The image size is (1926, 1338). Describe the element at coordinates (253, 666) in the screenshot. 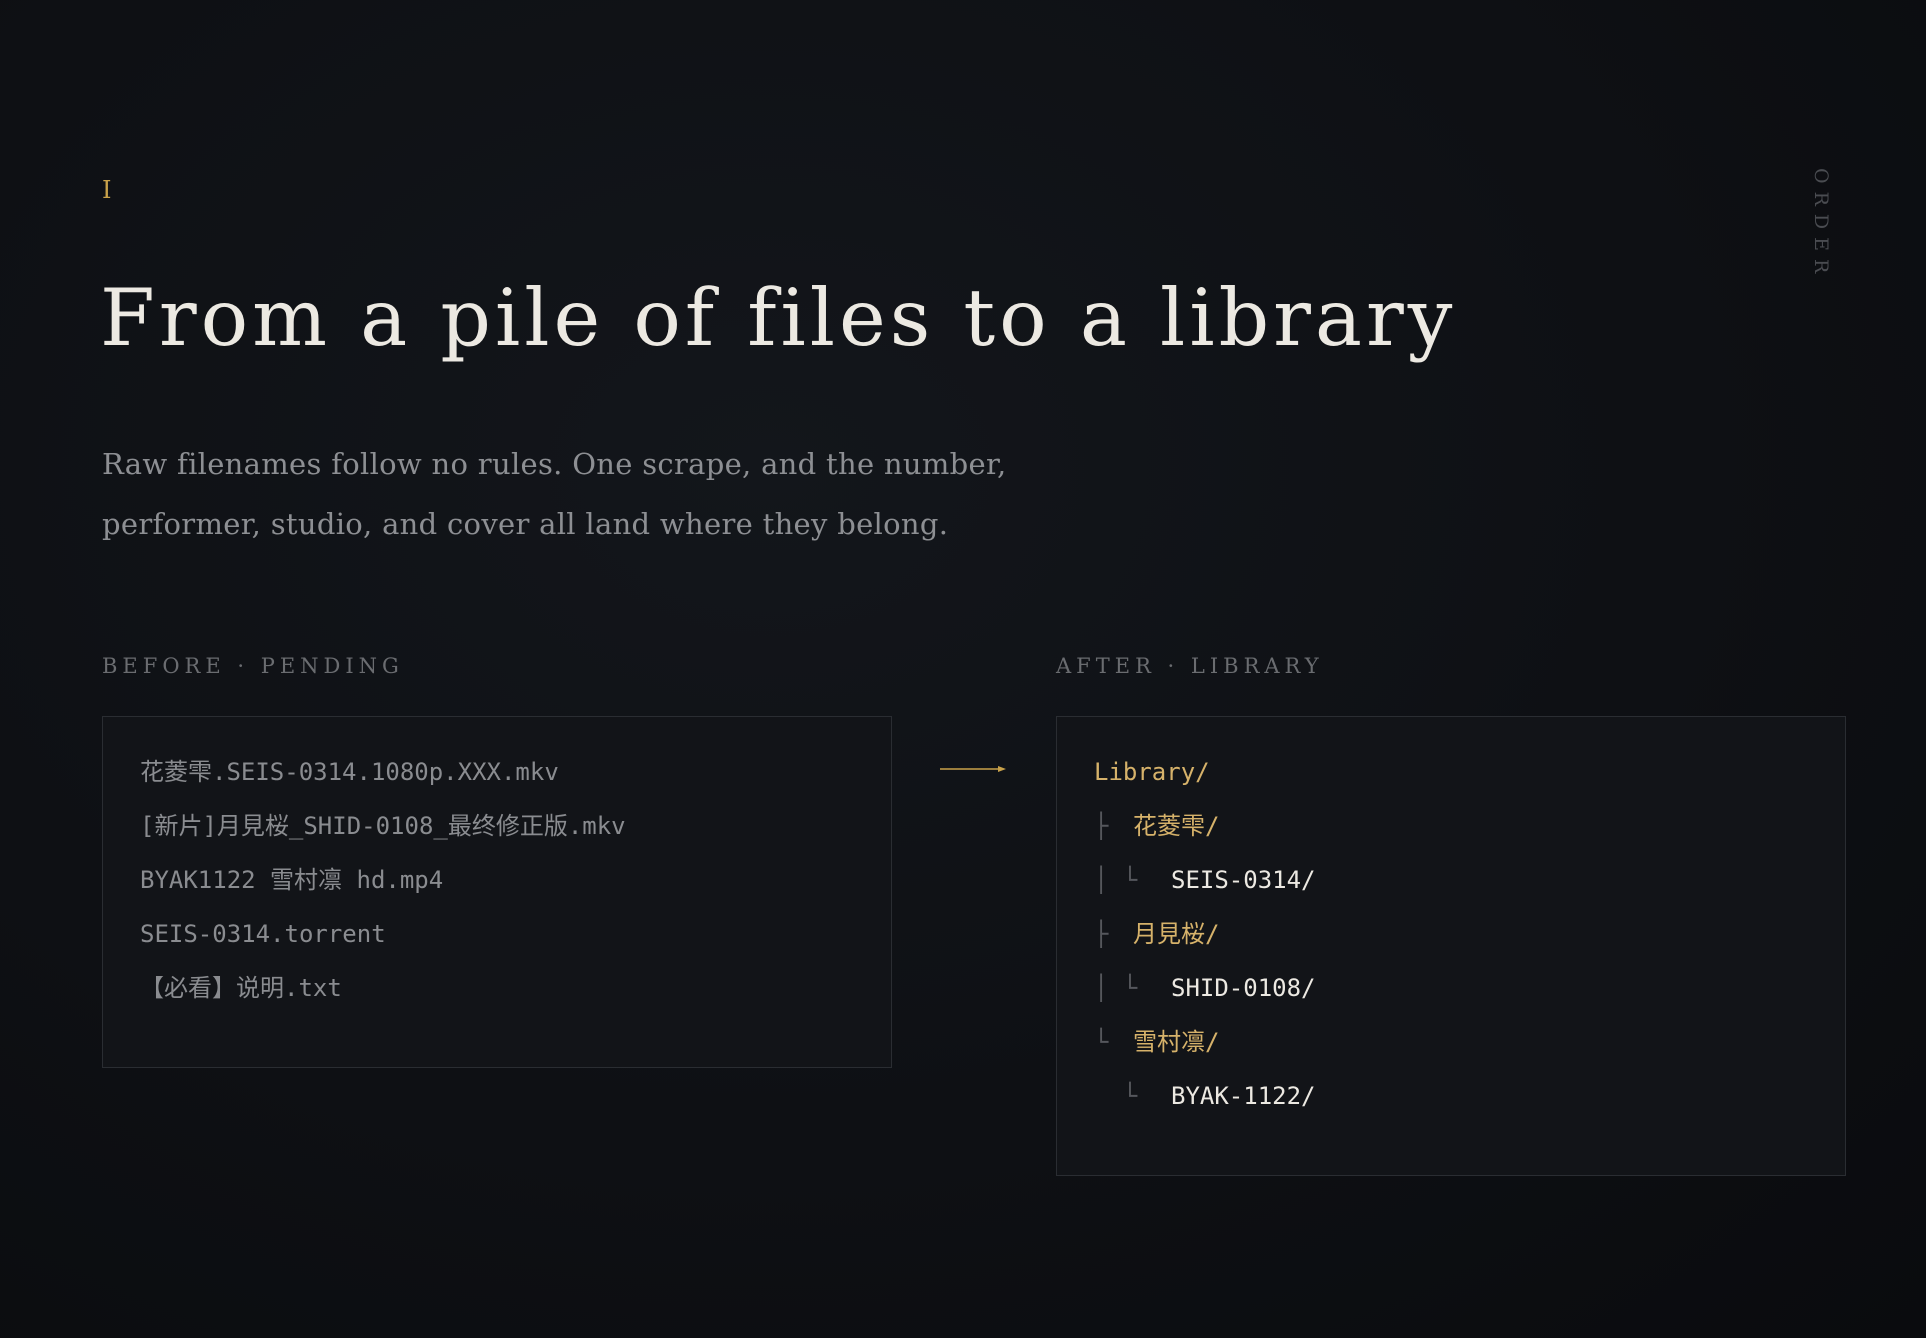

I see `before-label: BEFORE · PENDING` at that location.